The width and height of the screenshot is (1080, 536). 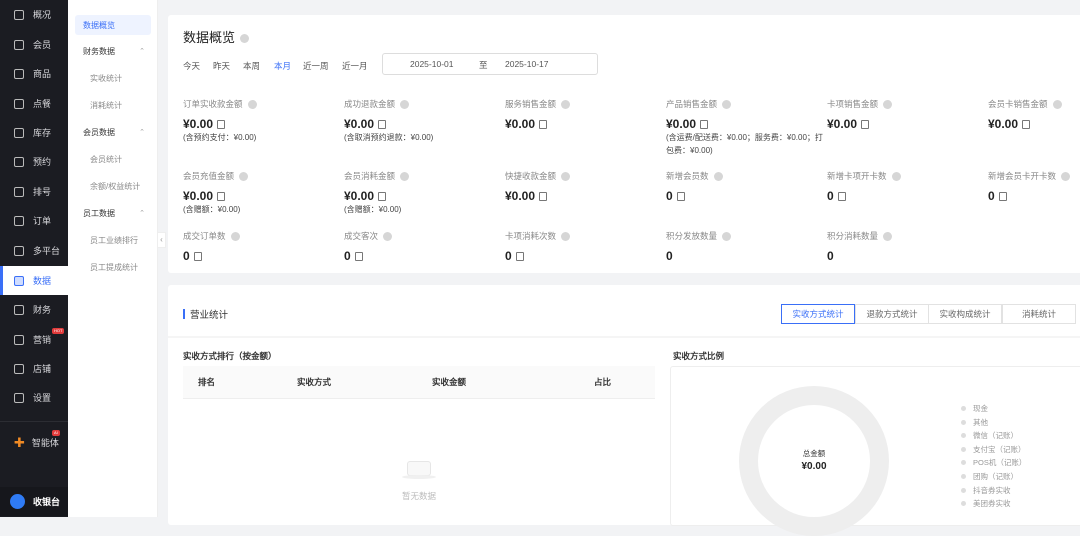 What do you see at coordinates (490, 64) in the screenshot?
I see `date-range-picker: 2025-10-01 至 2025-10-17` at bounding box center [490, 64].